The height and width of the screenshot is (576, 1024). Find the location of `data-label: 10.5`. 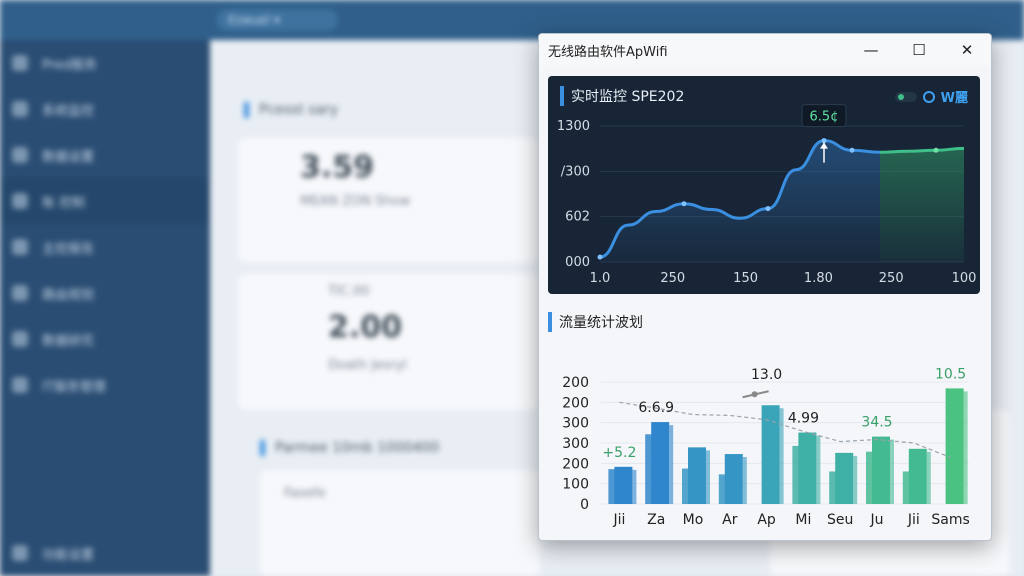

data-label: 10.5 is located at coordinates (950, 374).